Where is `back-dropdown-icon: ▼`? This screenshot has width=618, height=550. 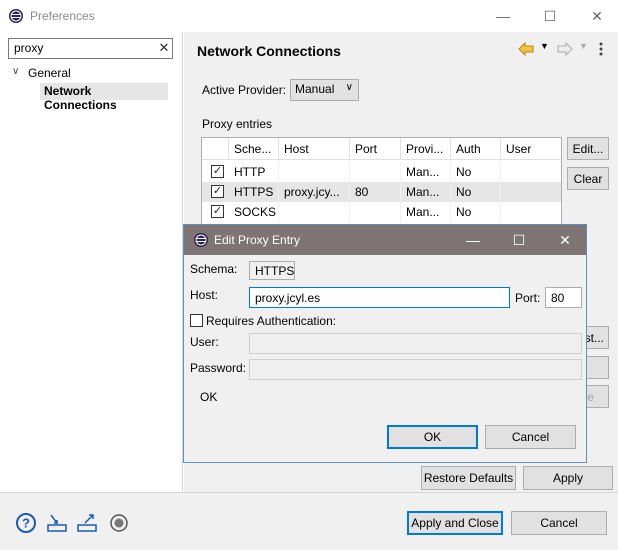 back-dropdown-icon: ▼ is located at coordinates (544, 46).